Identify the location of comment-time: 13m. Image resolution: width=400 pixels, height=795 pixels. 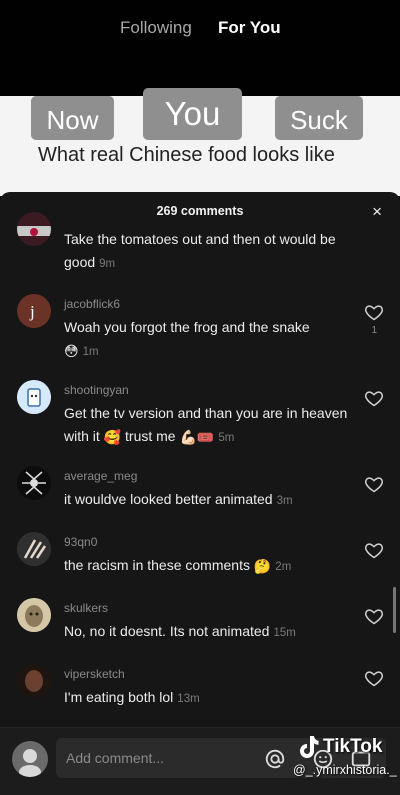
(188, 699).